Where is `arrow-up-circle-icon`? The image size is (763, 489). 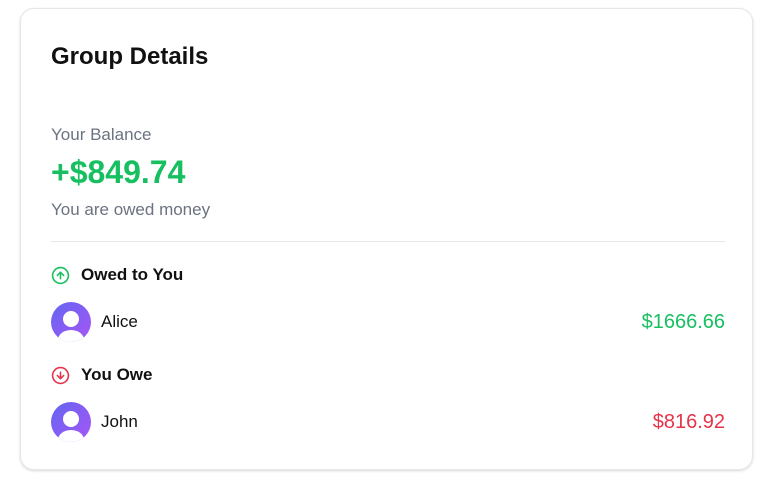 arrow-up-circle-icon is located at coordinates (60, 275).